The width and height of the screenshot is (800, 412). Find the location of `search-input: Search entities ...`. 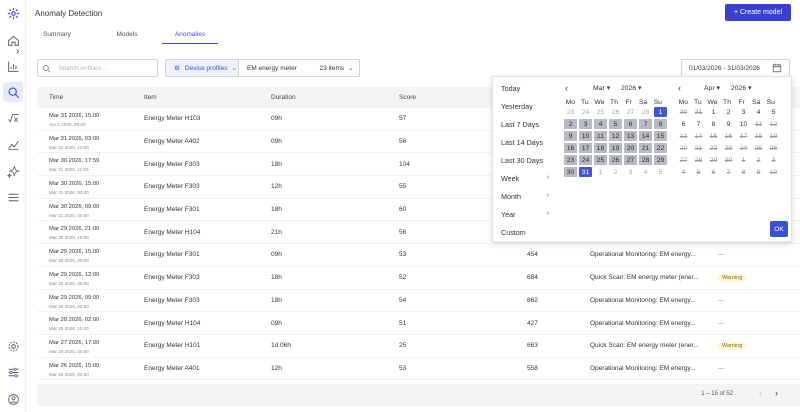

search-input: Search entities ... is located at coordinates (97, 68).